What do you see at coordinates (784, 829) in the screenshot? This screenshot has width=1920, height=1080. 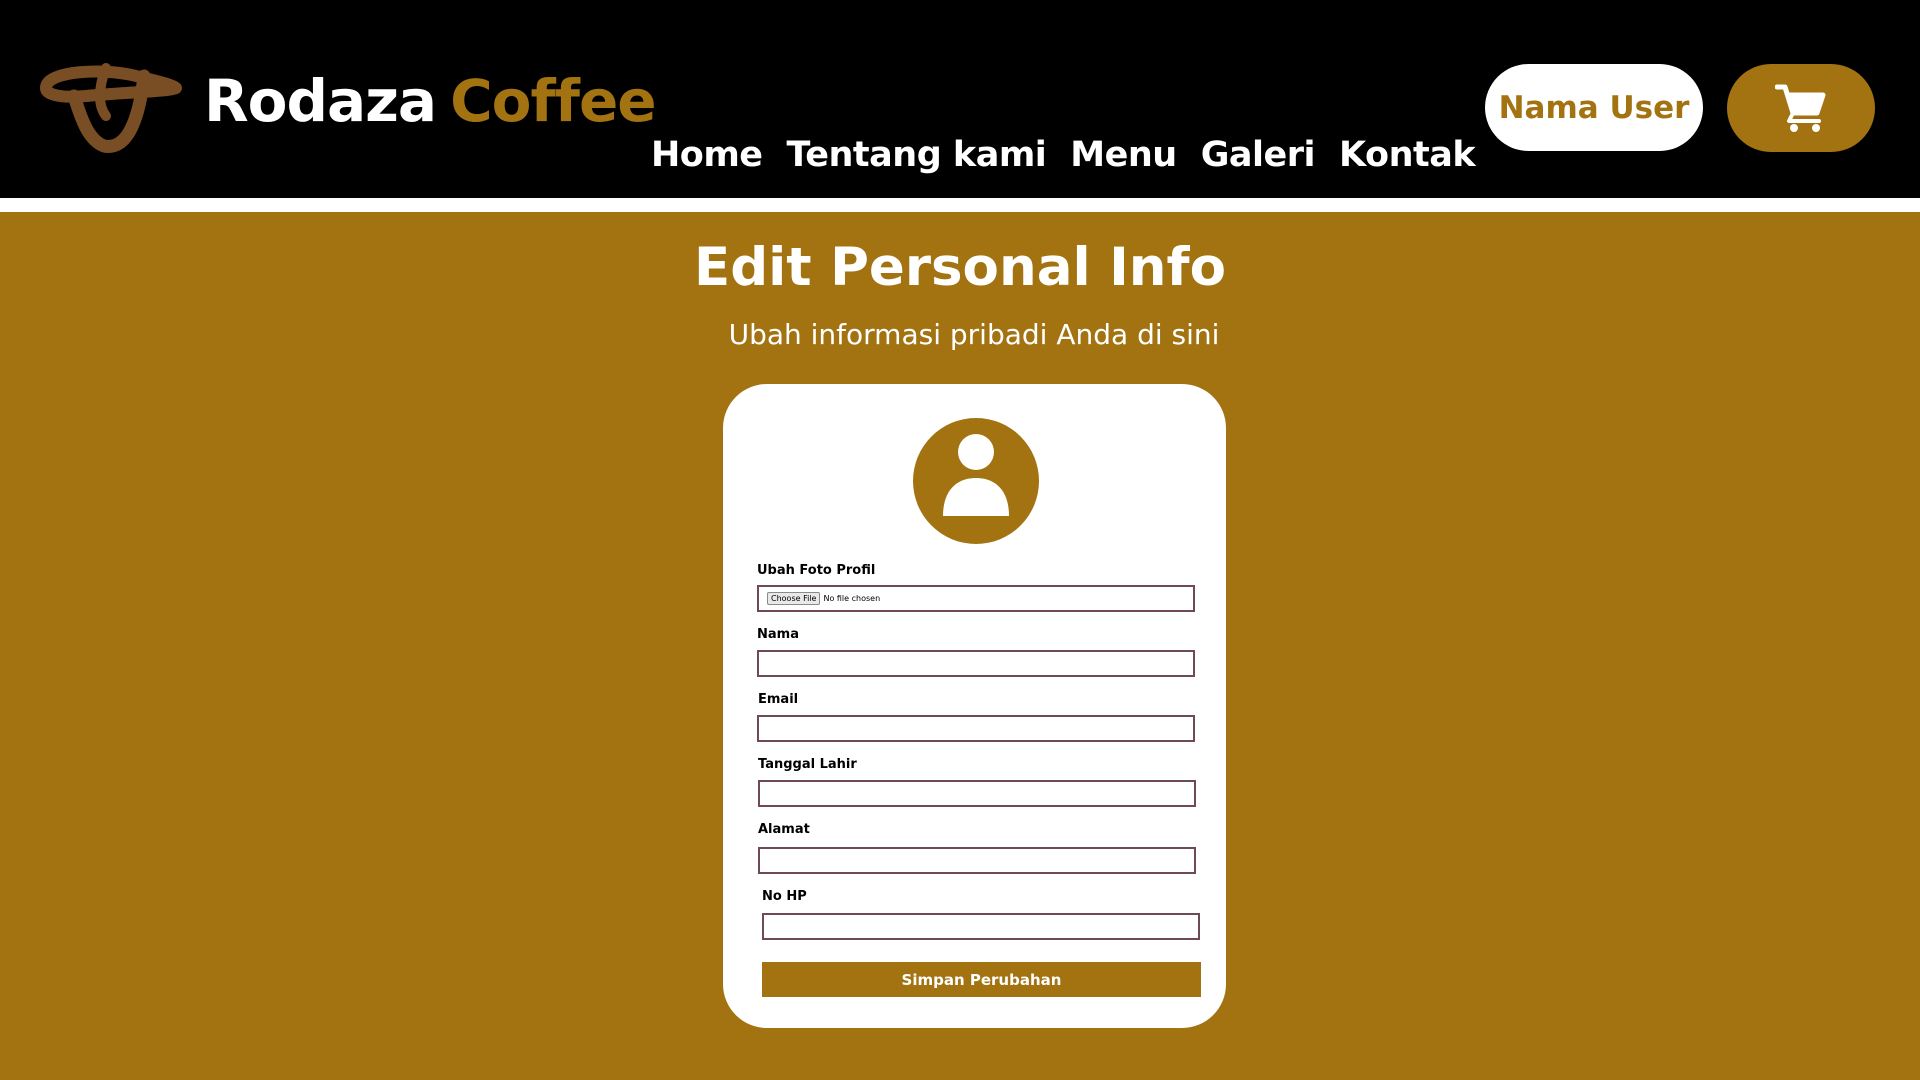 I see `alamat-label: Alamat` at bounding box center [784, 829].